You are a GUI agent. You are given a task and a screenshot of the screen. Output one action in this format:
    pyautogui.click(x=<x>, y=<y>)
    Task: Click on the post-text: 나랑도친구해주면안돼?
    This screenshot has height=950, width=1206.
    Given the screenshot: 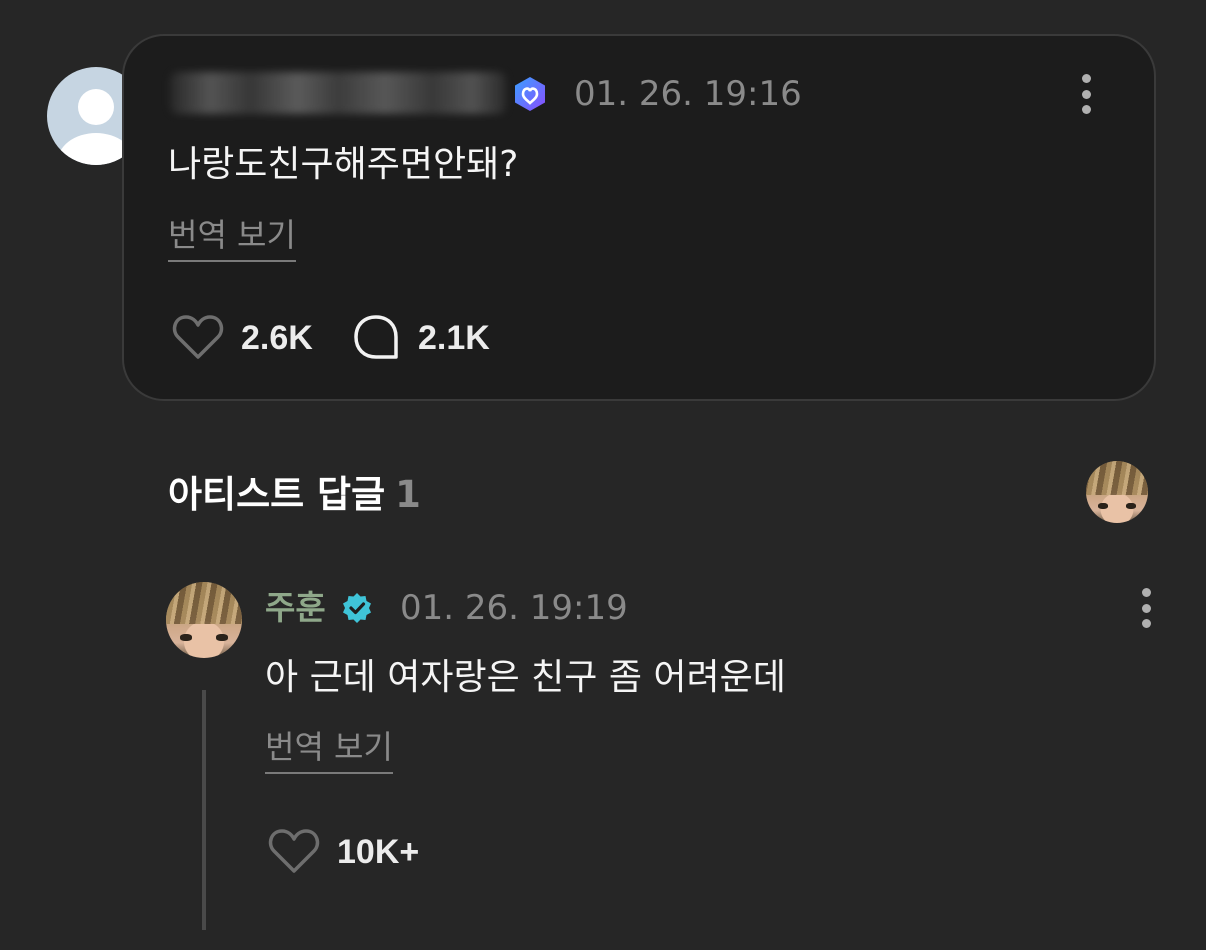 What is the action you would take?
    pyautogui.click(x=343, y=164)
    